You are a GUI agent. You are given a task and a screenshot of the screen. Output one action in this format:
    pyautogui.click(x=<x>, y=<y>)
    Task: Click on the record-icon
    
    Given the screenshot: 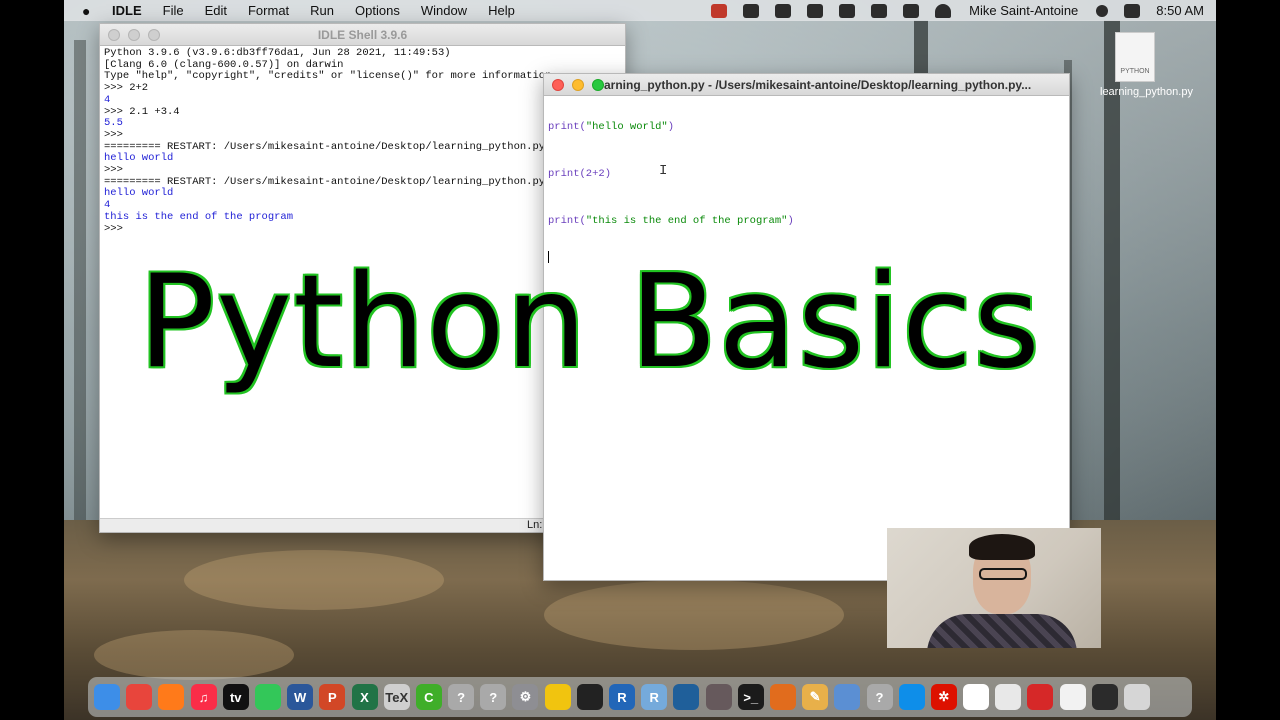 What is the action you would take?
    pyautogui.click(x=719, y=10)
    